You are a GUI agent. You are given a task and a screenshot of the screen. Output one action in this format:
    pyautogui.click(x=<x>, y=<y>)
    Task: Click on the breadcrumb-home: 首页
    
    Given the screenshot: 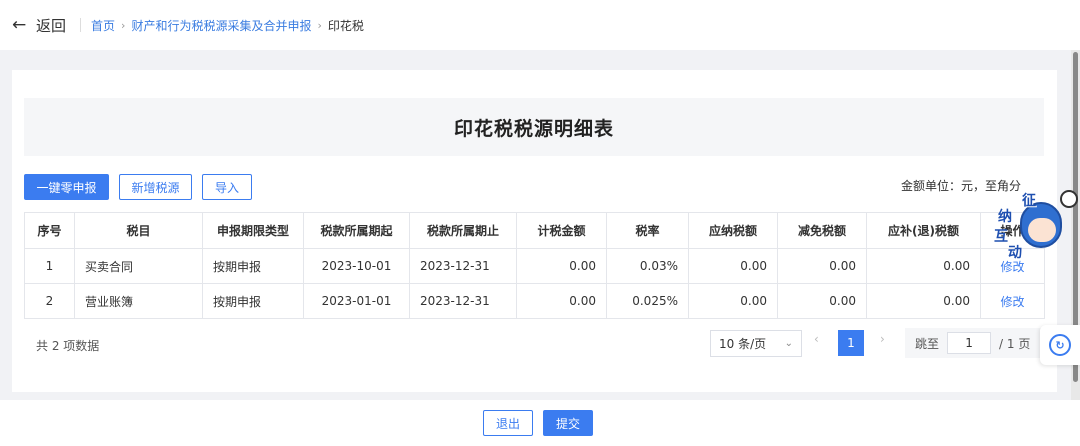 What is the action you would take?
    pyautogui.click(x=103, y=25)
    